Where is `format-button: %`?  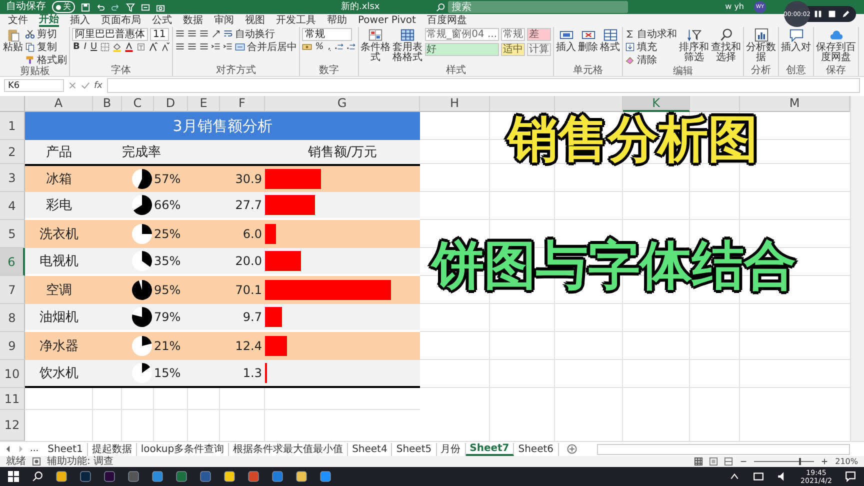
format-button: % is located at coordinates (319, 47).